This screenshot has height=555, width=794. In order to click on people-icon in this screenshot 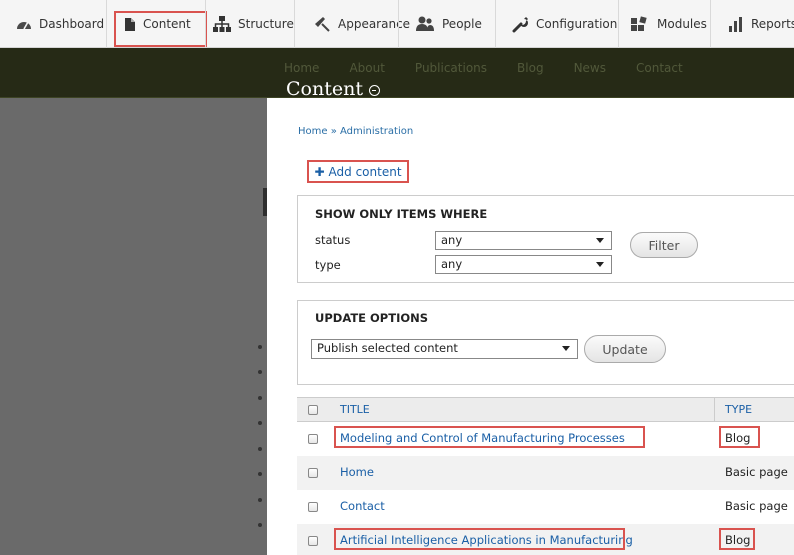, I will do `click(425, 23)`.